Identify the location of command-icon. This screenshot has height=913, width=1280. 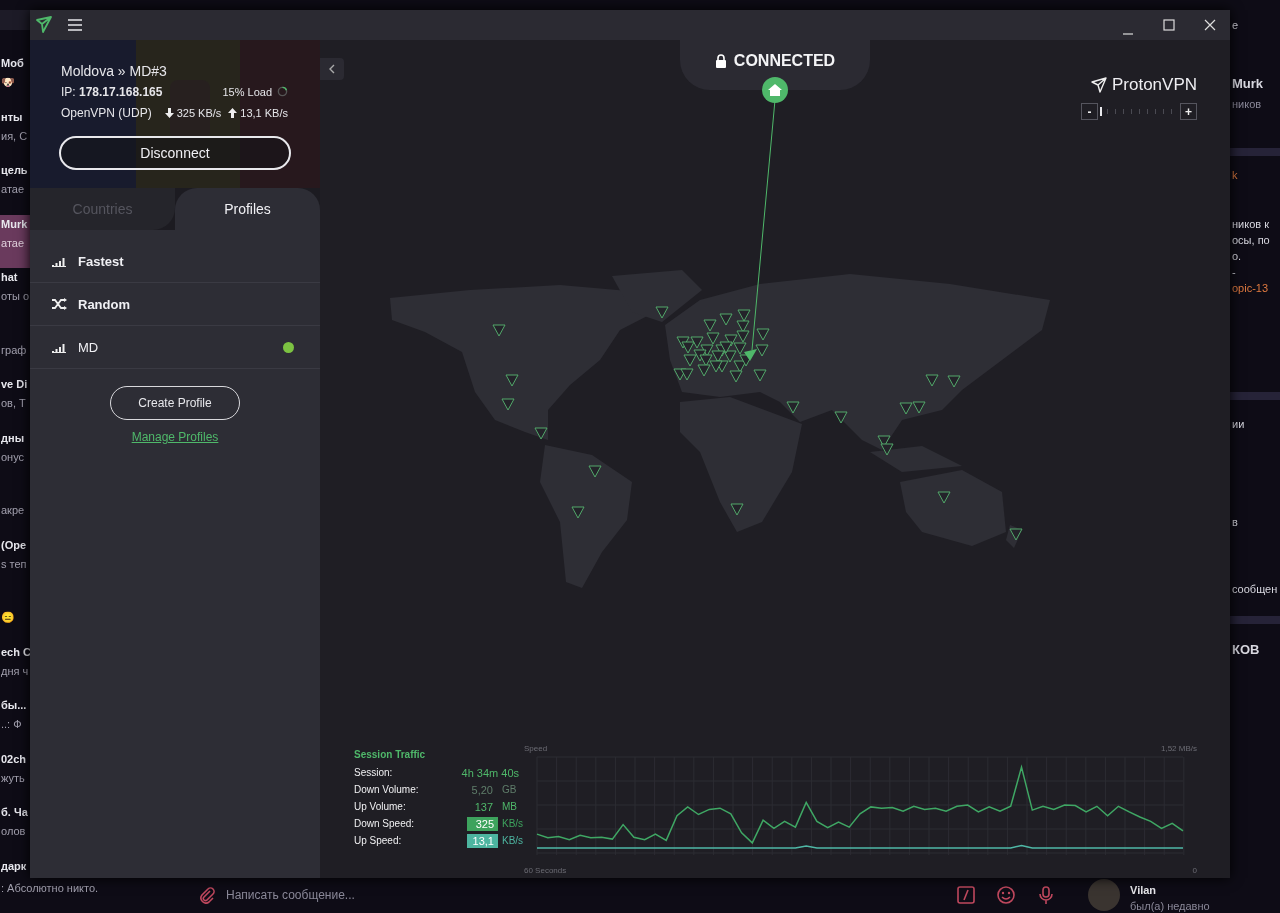
(966, 895).